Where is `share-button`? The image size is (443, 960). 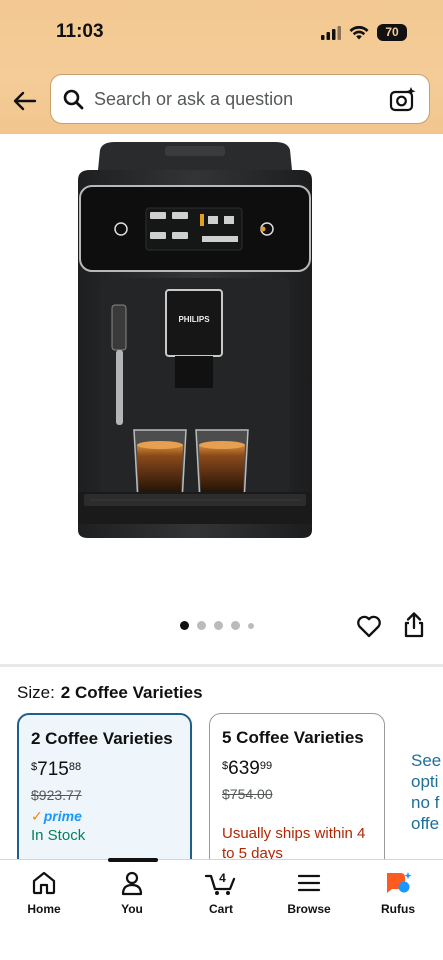
share-button is located at coordinates (414, 625).